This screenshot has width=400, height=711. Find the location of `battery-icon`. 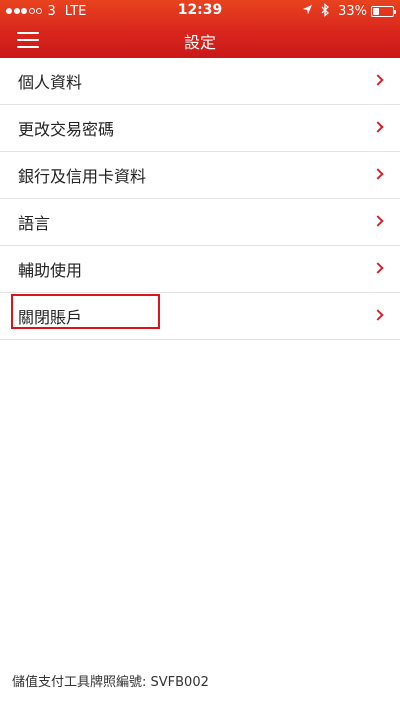

battery-icon is located at coordinates (383, 11).